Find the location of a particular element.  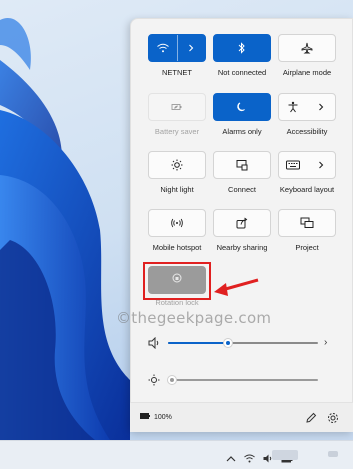

battery-status: 100% is located at coordinates (156, 417).